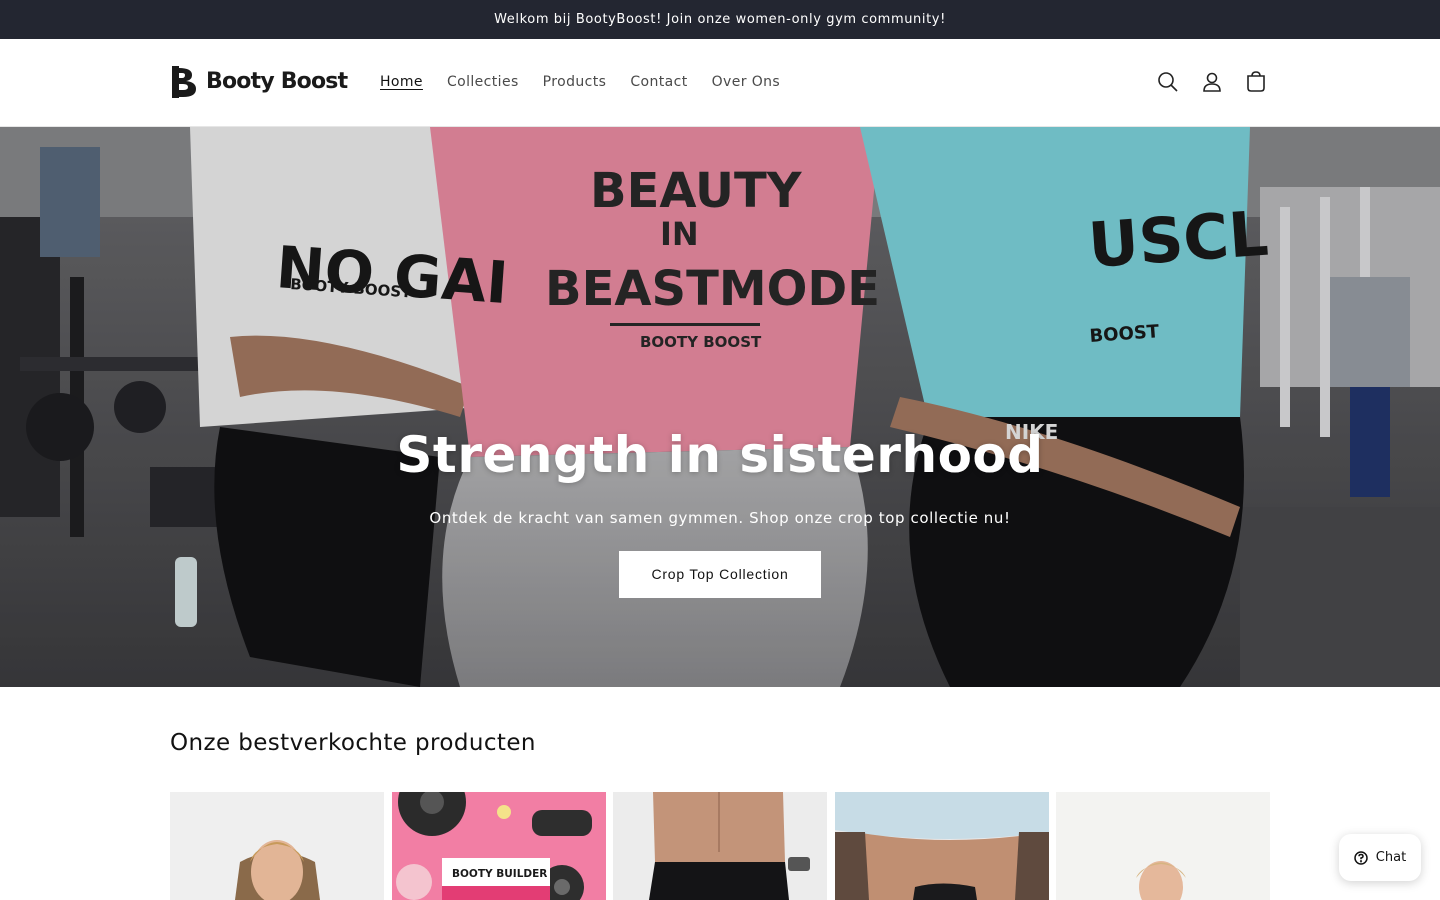 The width and height of the screenshot is (1440, 900). I want to click on cart-icon, so click(1256, 81).